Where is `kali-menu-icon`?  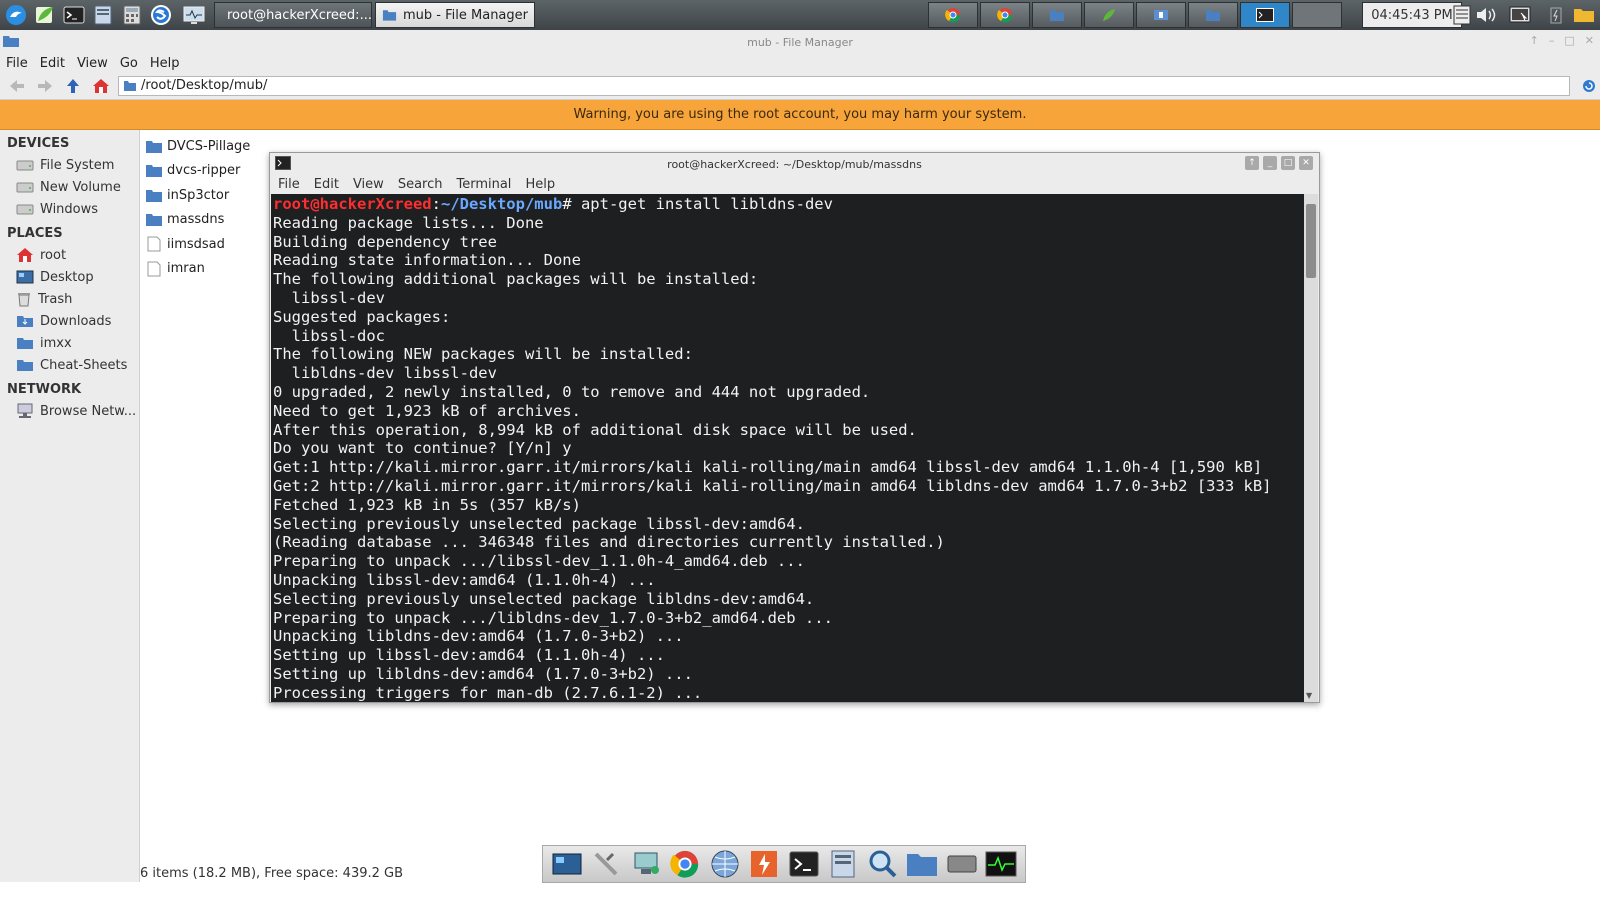
kali-menu-icon is located at coordinates (16, 15).